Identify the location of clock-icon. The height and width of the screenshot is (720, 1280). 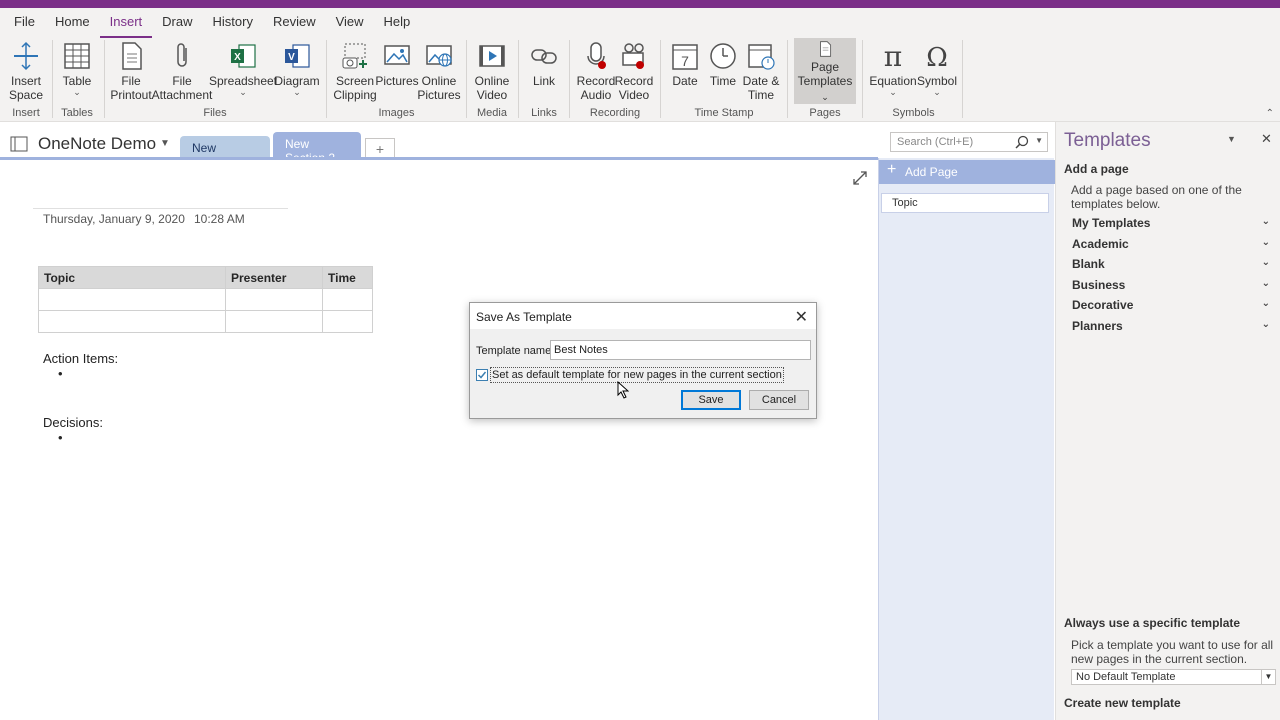
(723, 56).